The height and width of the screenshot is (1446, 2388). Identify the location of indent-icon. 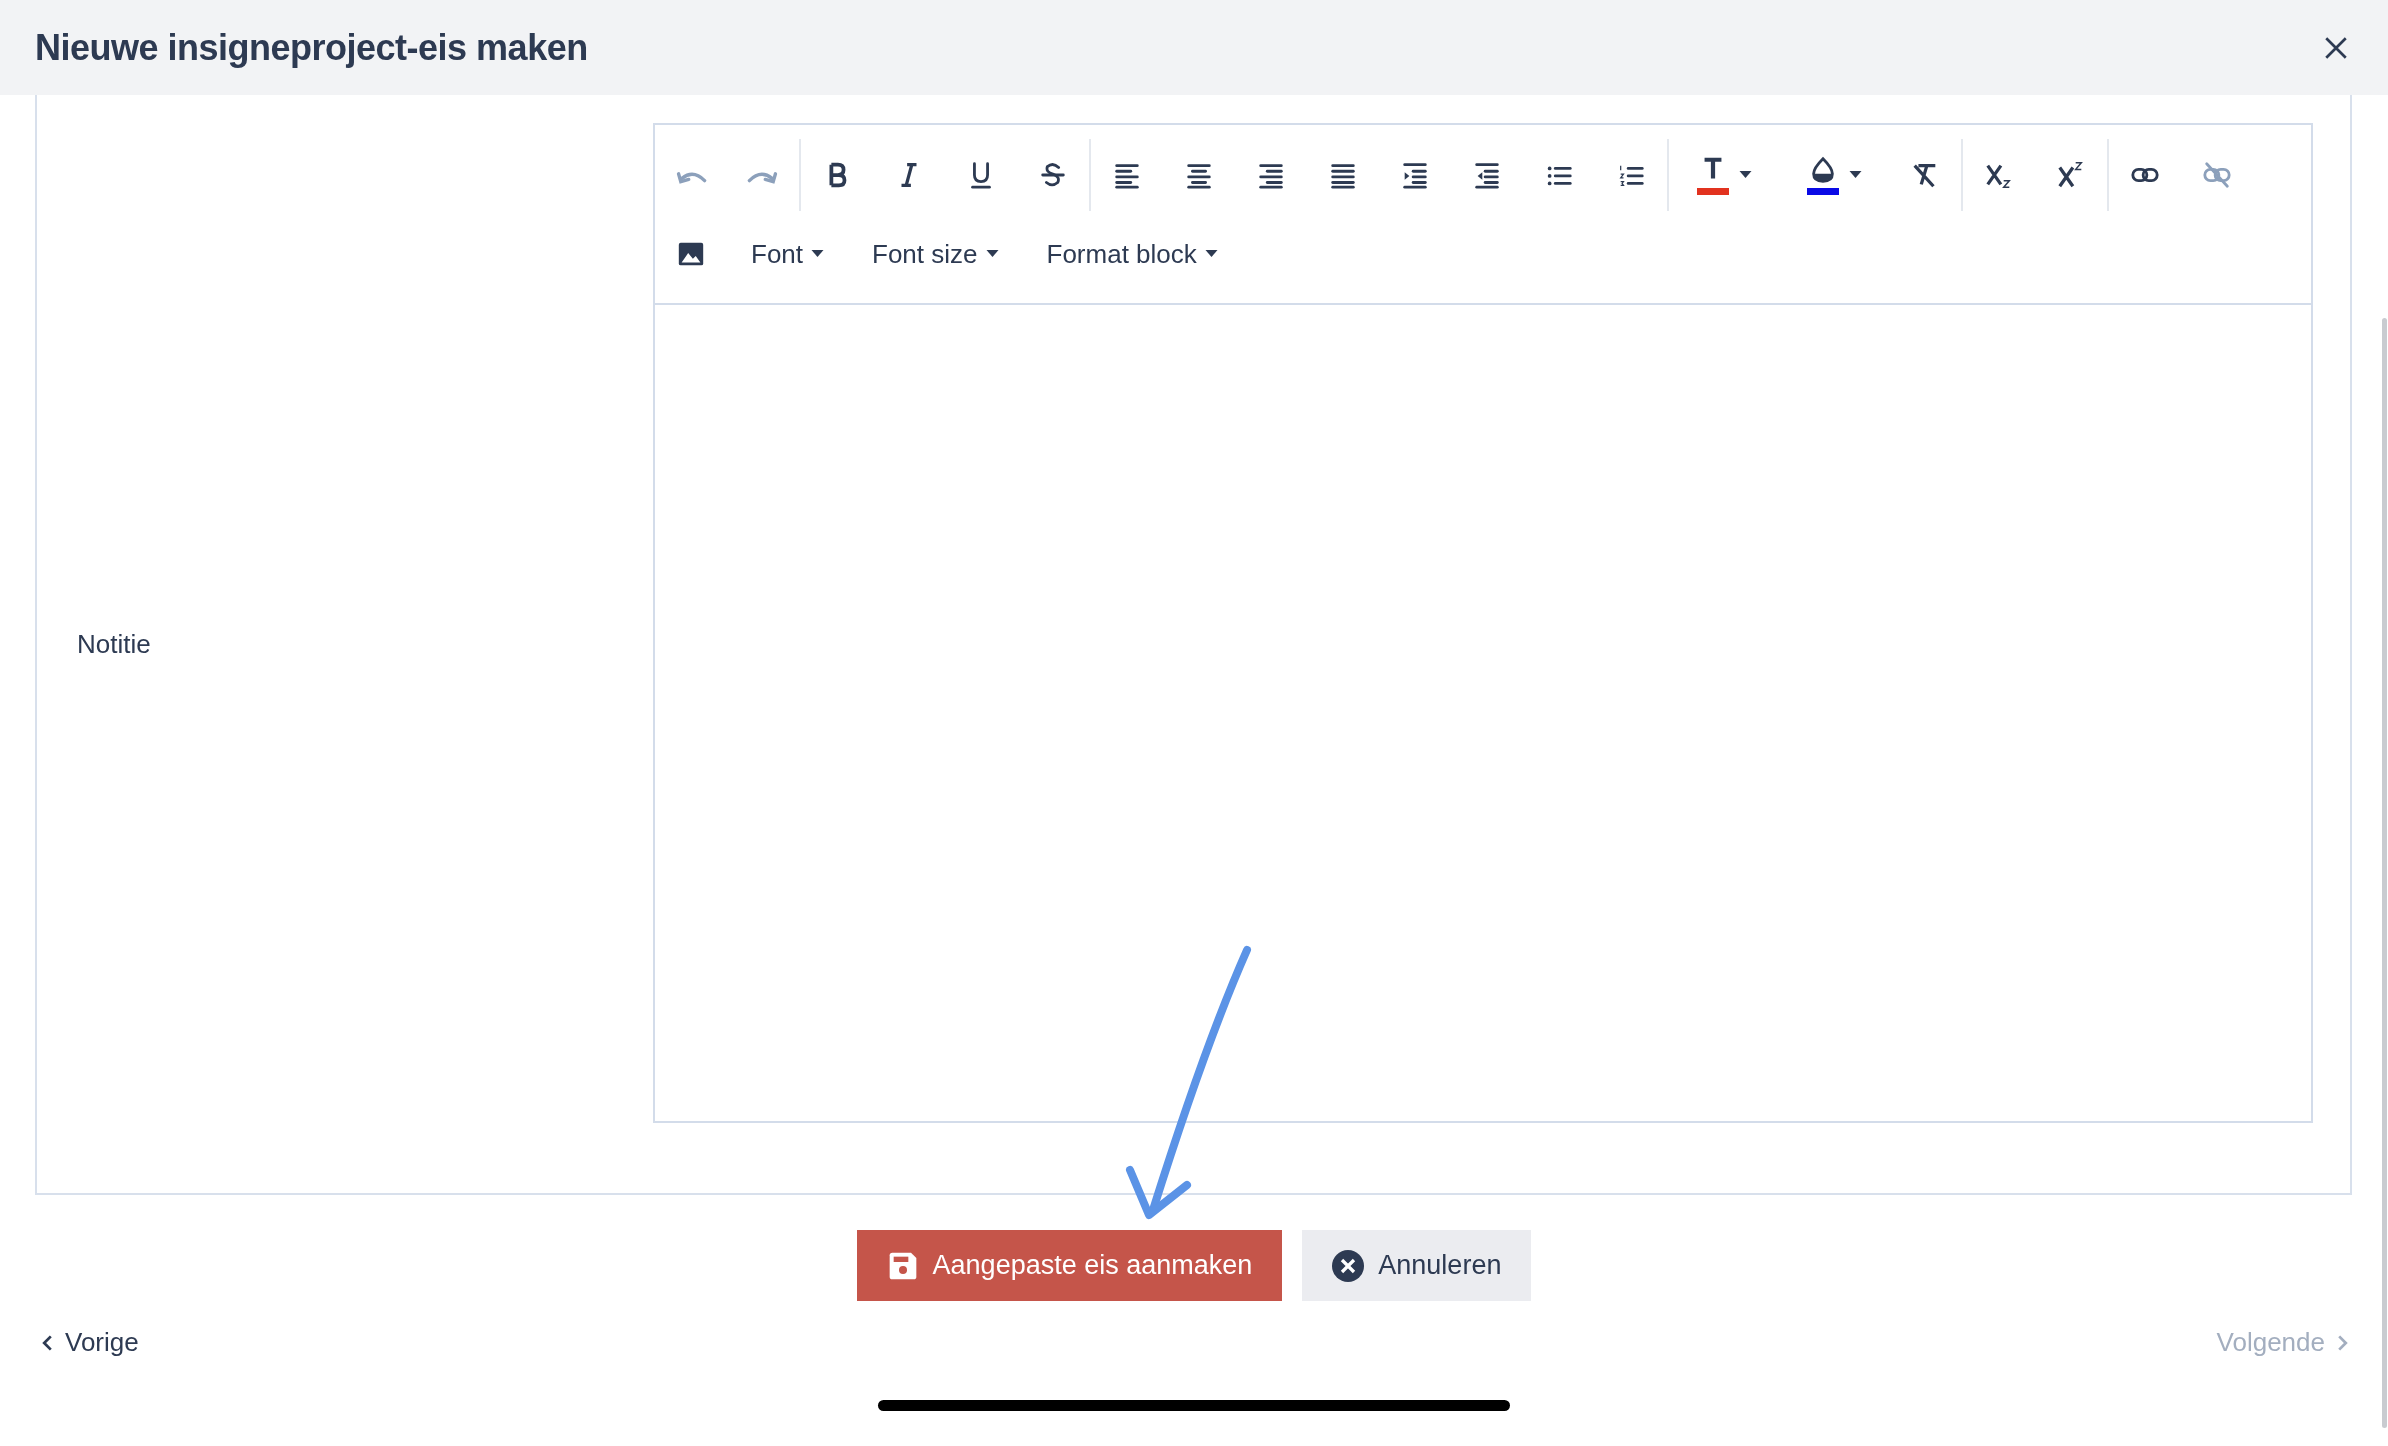
(1415, 175).